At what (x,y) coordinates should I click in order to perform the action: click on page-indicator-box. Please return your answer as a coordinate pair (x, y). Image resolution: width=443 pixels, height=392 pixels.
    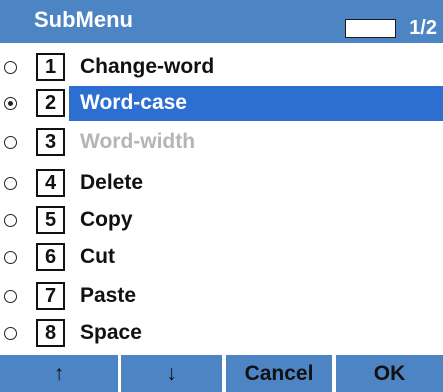
    Looking at the image, I should click on (370, 28).